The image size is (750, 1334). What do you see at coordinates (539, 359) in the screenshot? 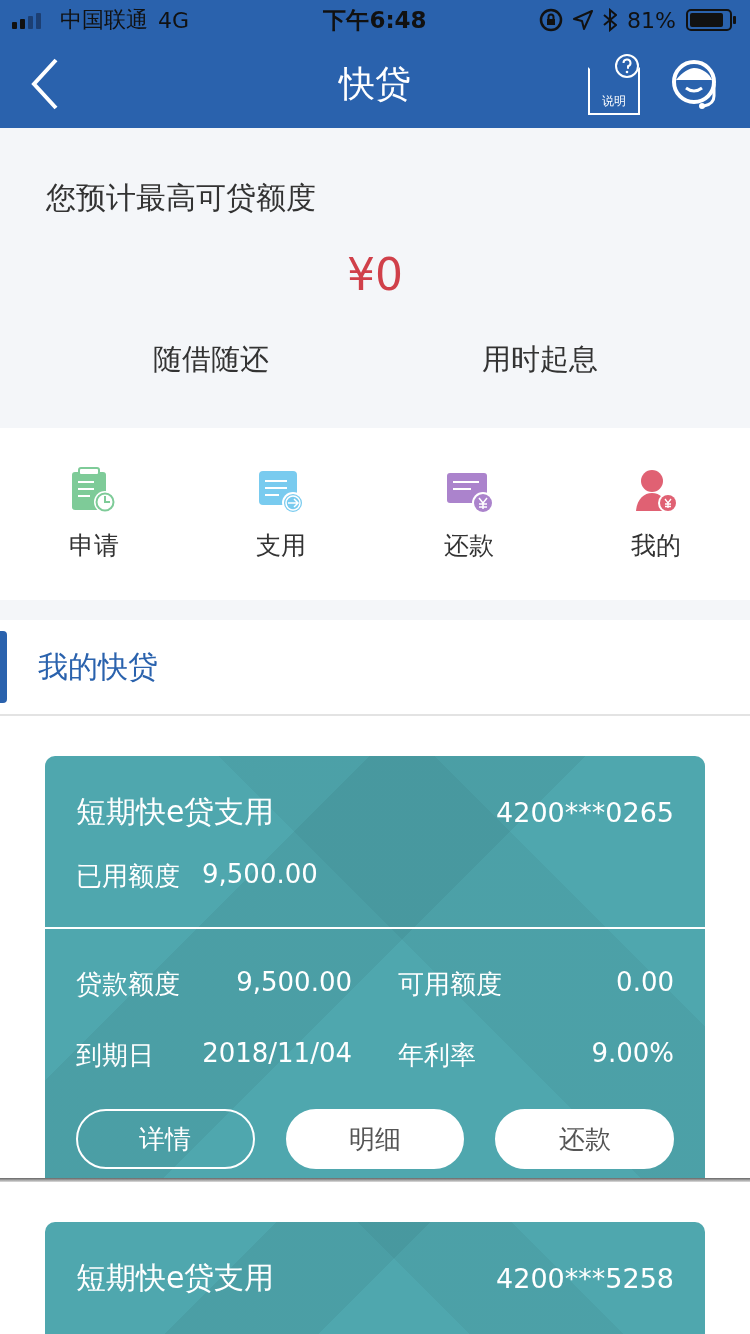
I see `feature-text: 用时起息` at bounding box center [539, 359].